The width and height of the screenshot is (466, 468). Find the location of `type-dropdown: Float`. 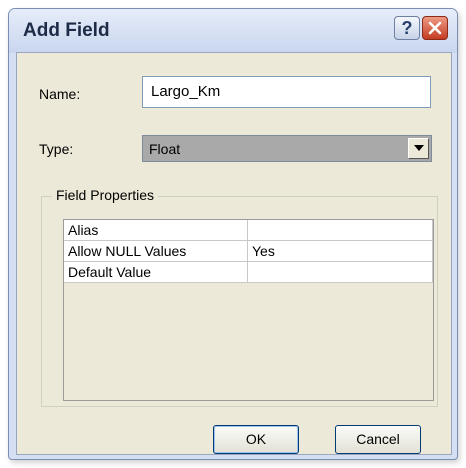

type-dropdown: Float is located at coordinates (287, 148).